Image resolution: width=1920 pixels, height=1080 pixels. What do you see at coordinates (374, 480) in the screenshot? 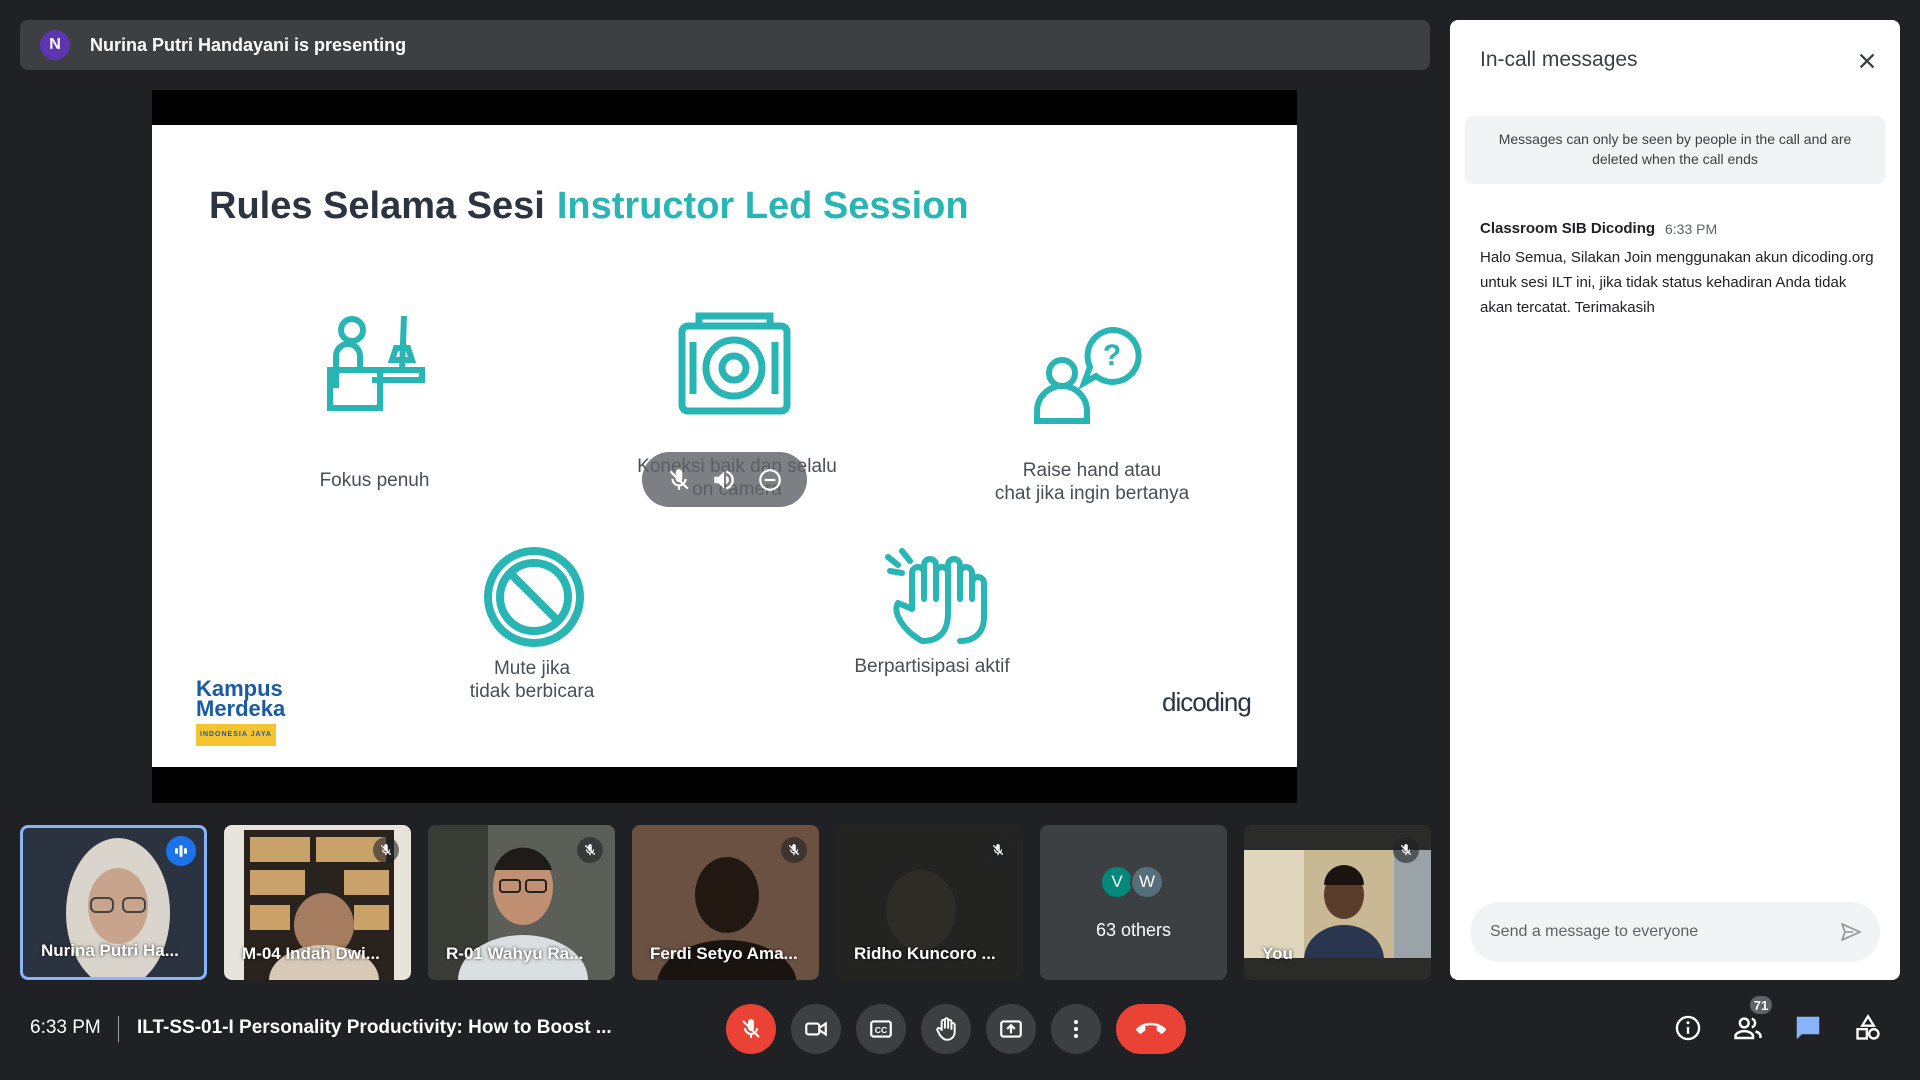
I see `rule-label-focus: Fokus penuh` at bounding box center [374, 480].